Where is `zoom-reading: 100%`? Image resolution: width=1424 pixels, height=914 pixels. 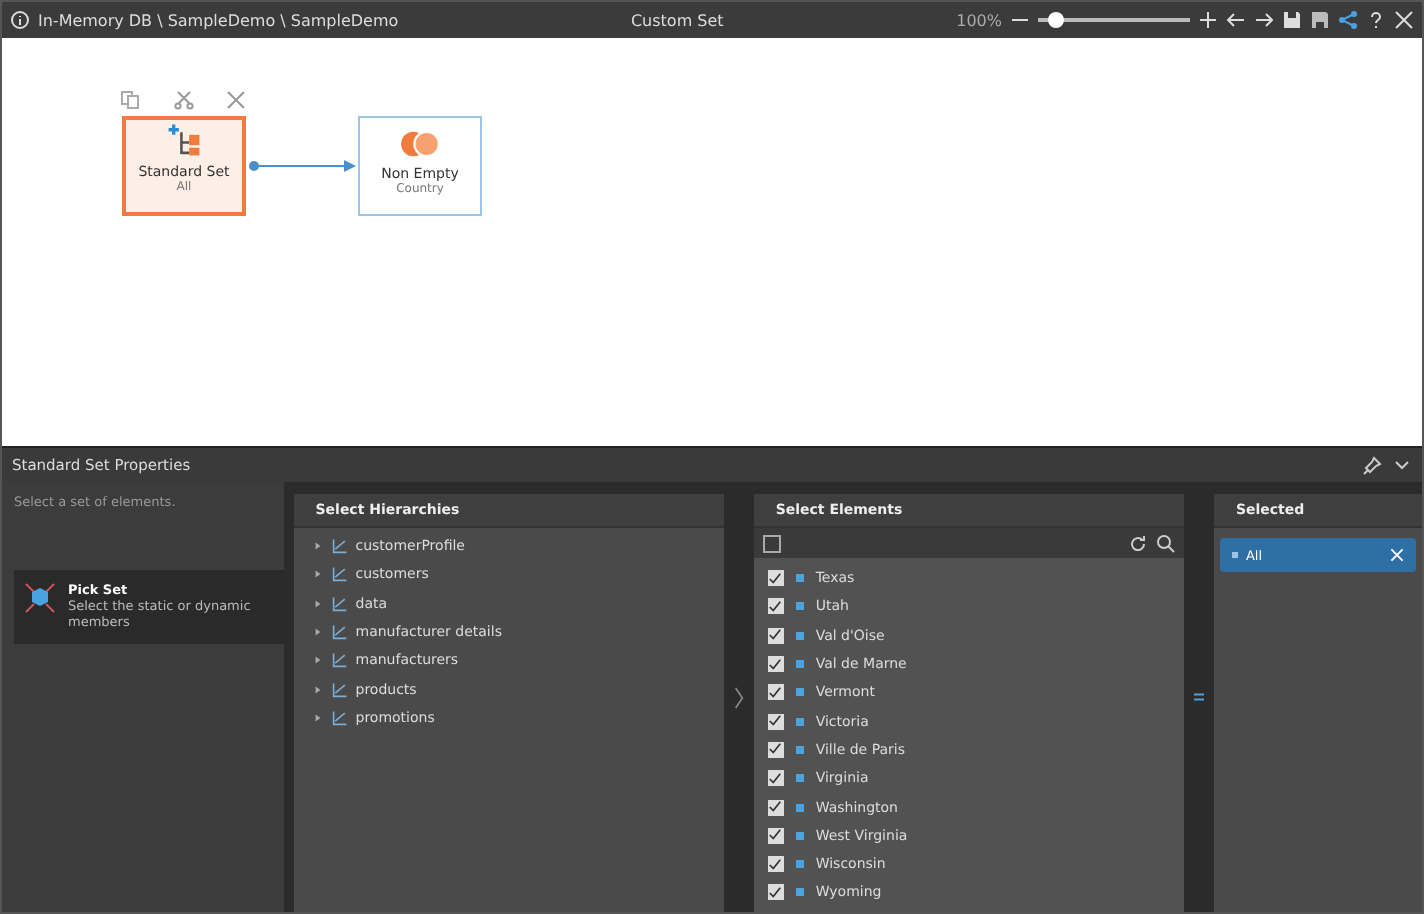
zoom-reading: 100% is located at coordinates (979, 20).